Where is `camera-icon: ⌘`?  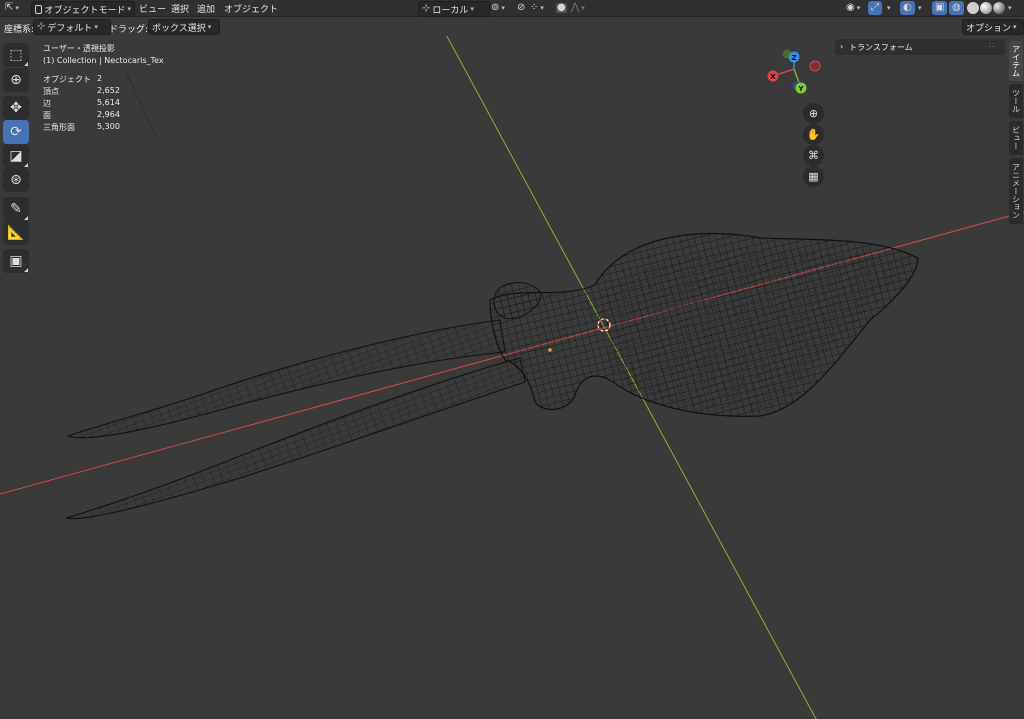
camera-icon: ⌘ is located at coordinates (813, 155).